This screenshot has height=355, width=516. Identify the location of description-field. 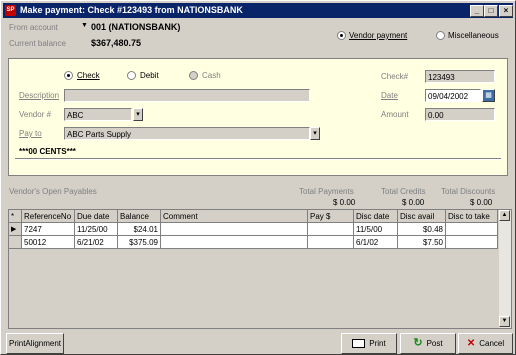
(187, 95).